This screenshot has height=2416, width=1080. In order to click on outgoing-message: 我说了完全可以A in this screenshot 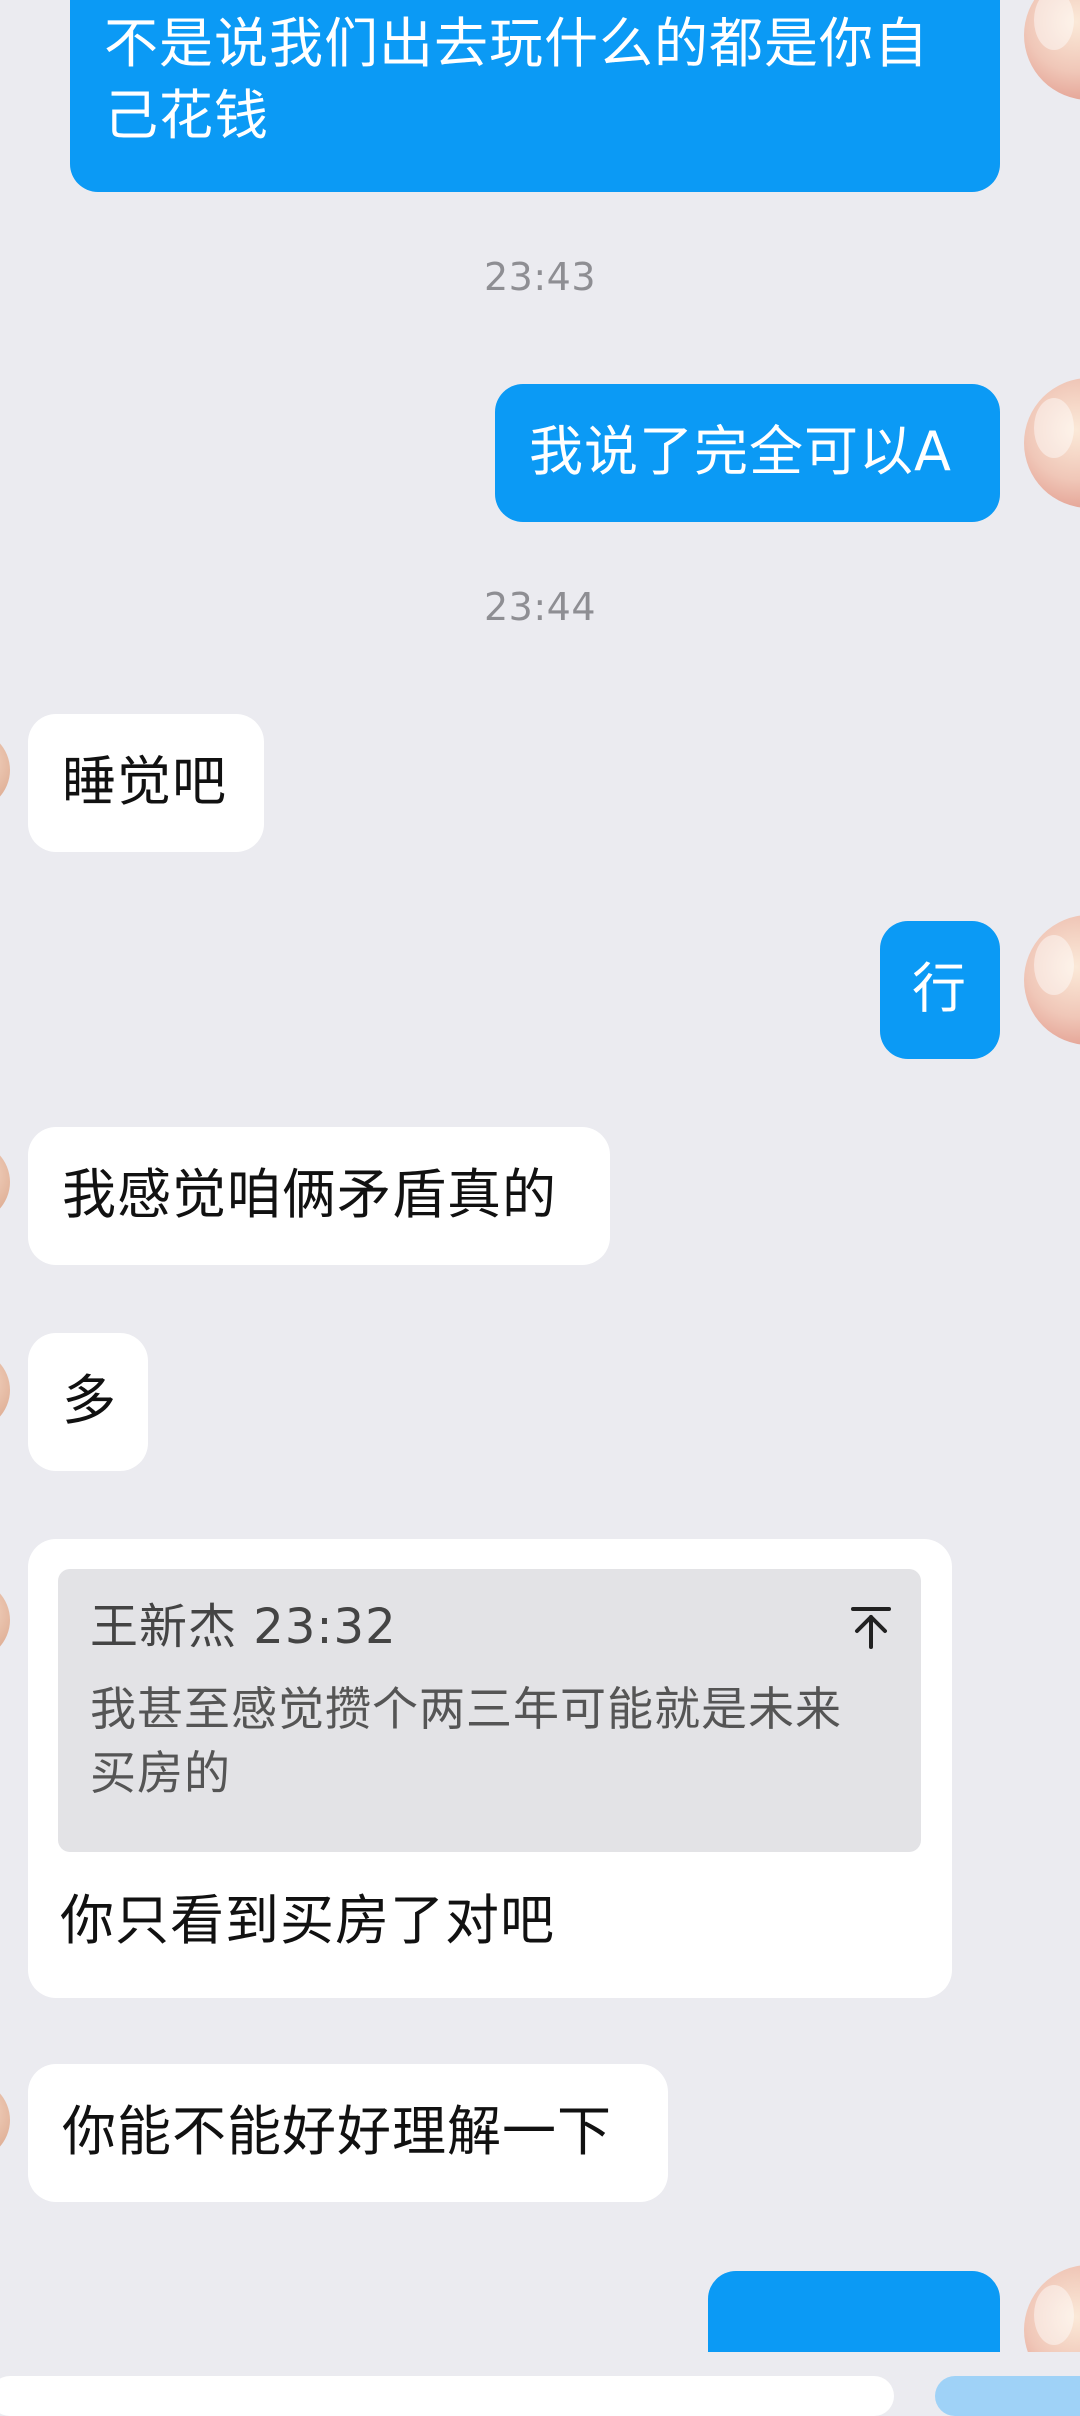, I will do `click(747, 453)`.